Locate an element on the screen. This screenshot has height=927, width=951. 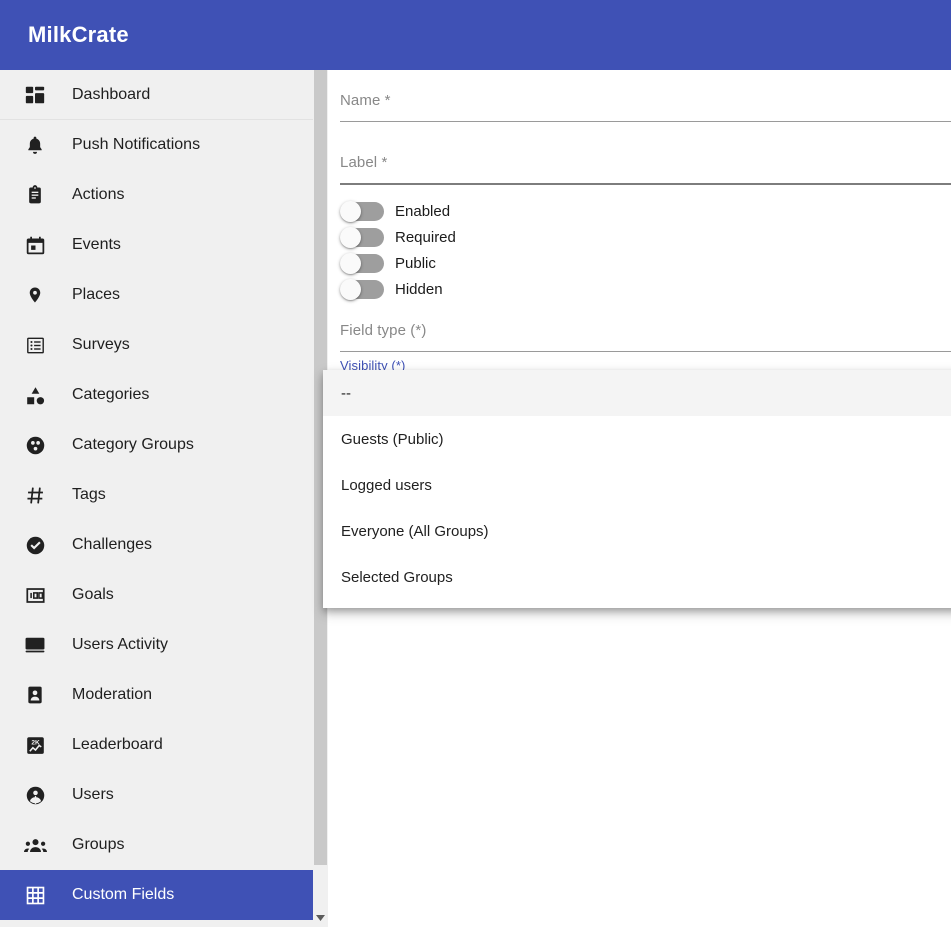
sidebar-item-moderation: Moderation is located at coordinates (156, 695).